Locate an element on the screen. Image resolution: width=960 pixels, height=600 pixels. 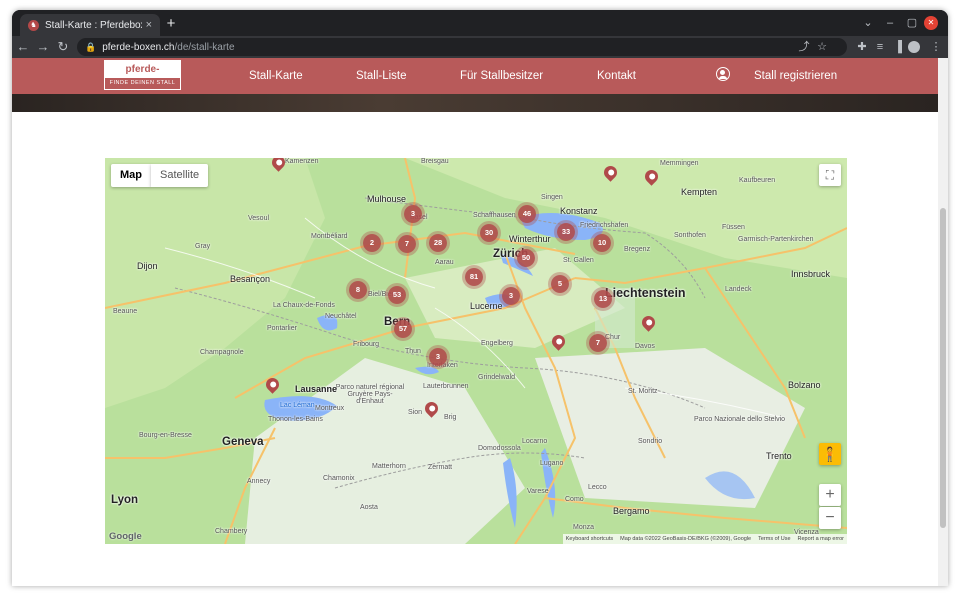
browser-tab: ♞ Stall-Karte : Pferdeboxen × is located at coordinates (90, 25).